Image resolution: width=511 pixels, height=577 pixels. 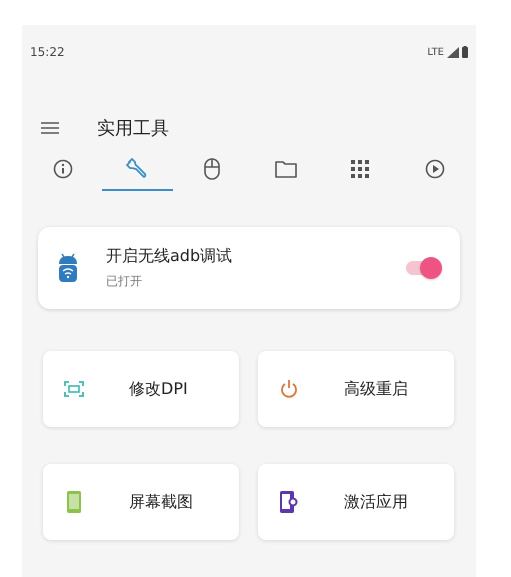 I want to click on tool-button: 高级重启, so click(x=356, y=389).